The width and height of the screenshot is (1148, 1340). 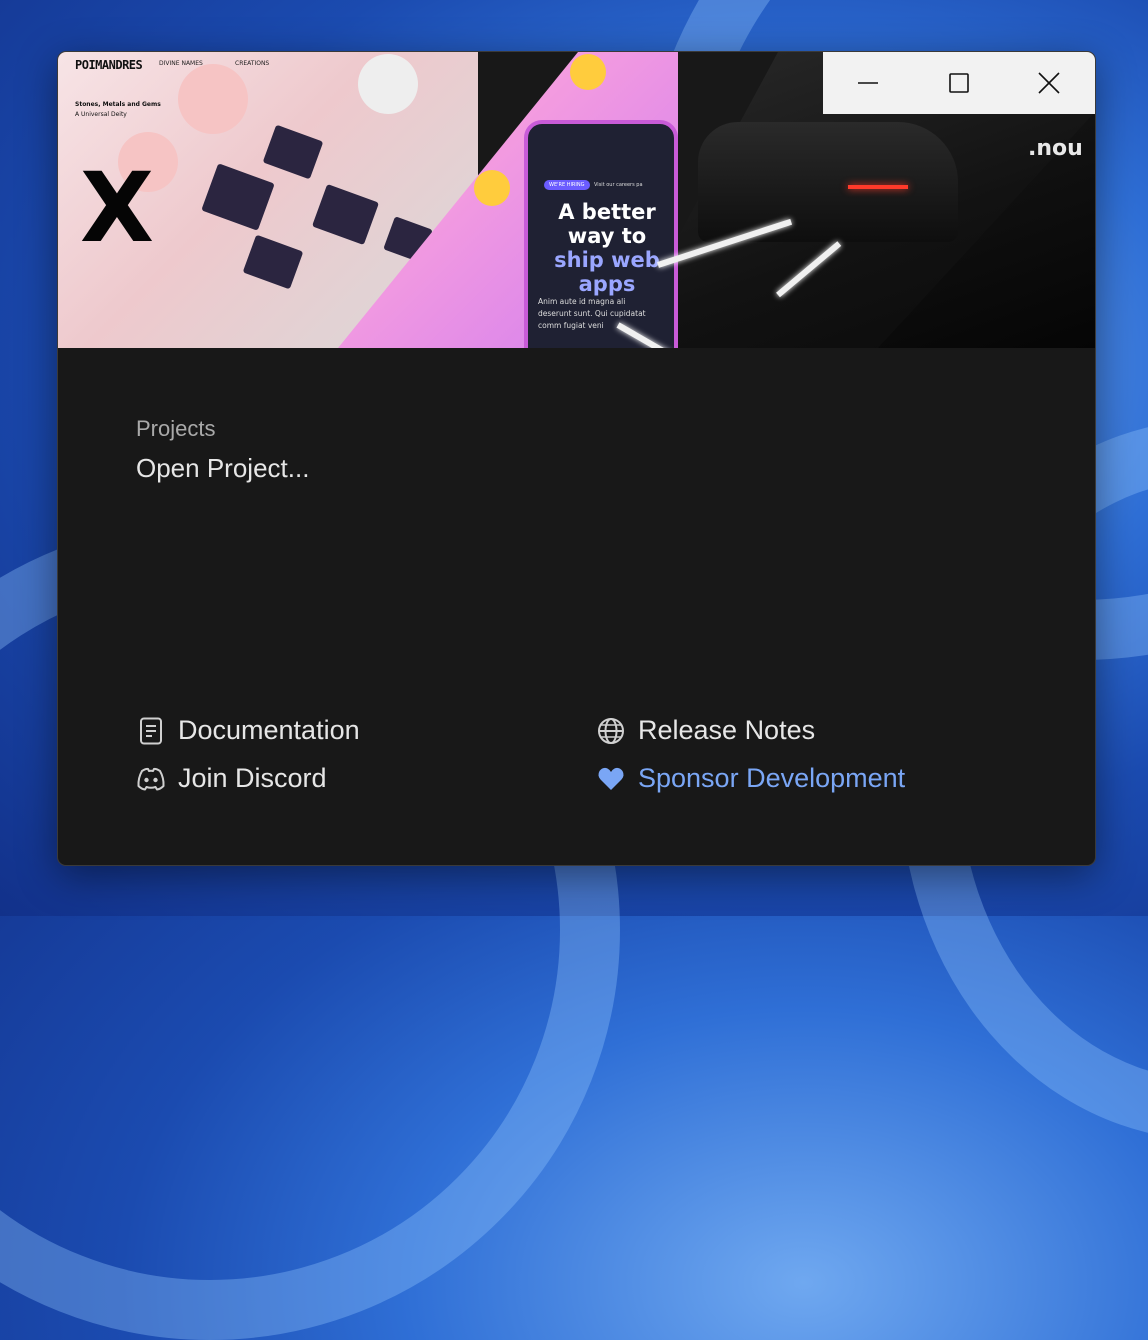 I want to click on phone-headline-accent: ship web apps, so click(x=607, y=272).